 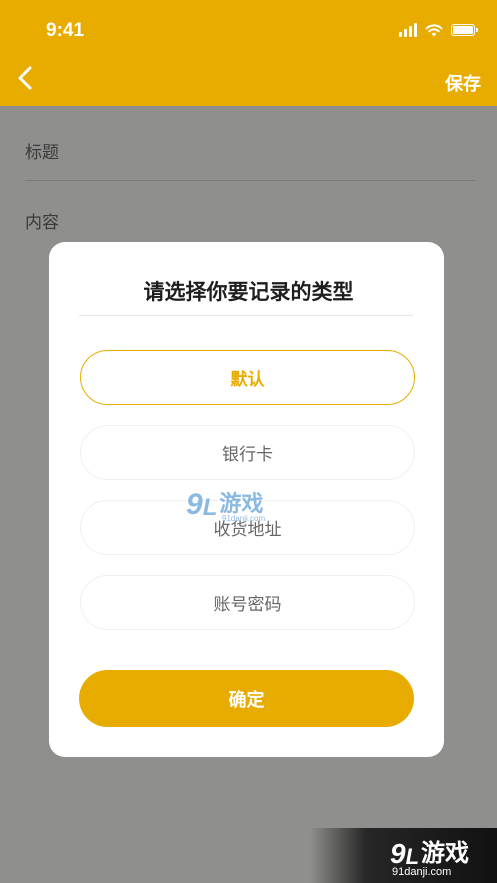 I want to click on corner-watermark: 9L 游戏, so click(x=429, y=851).